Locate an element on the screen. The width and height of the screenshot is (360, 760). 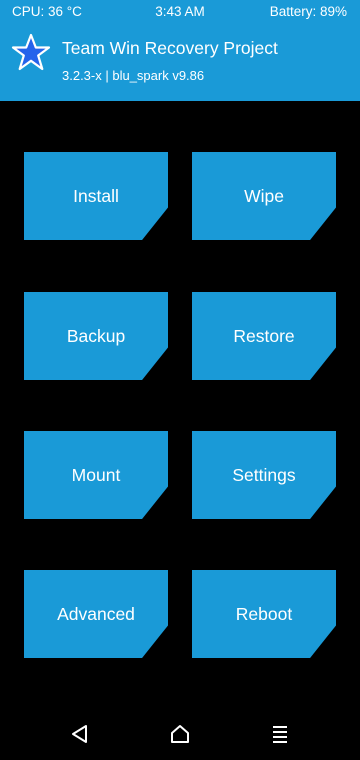
advanced-button: Advanced is located at coordinates (96, 614).